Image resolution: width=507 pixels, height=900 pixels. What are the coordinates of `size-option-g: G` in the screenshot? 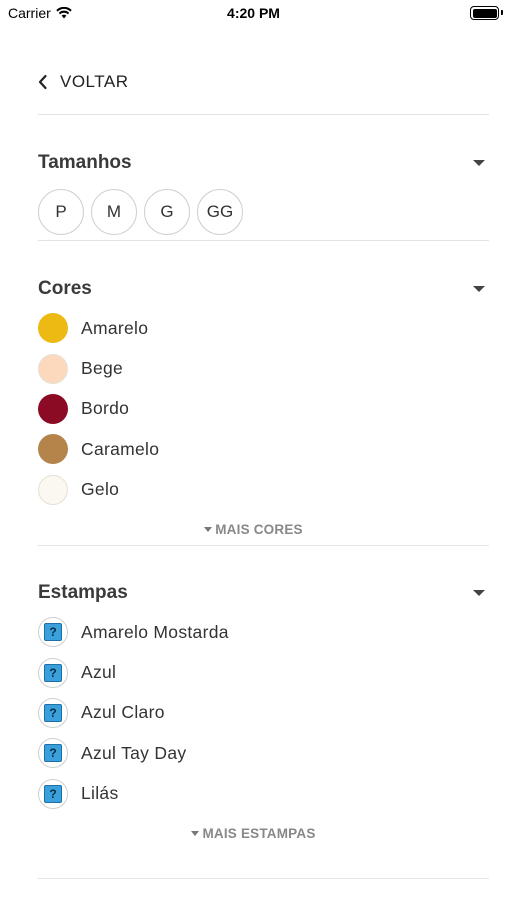 It's located at (167, 212).